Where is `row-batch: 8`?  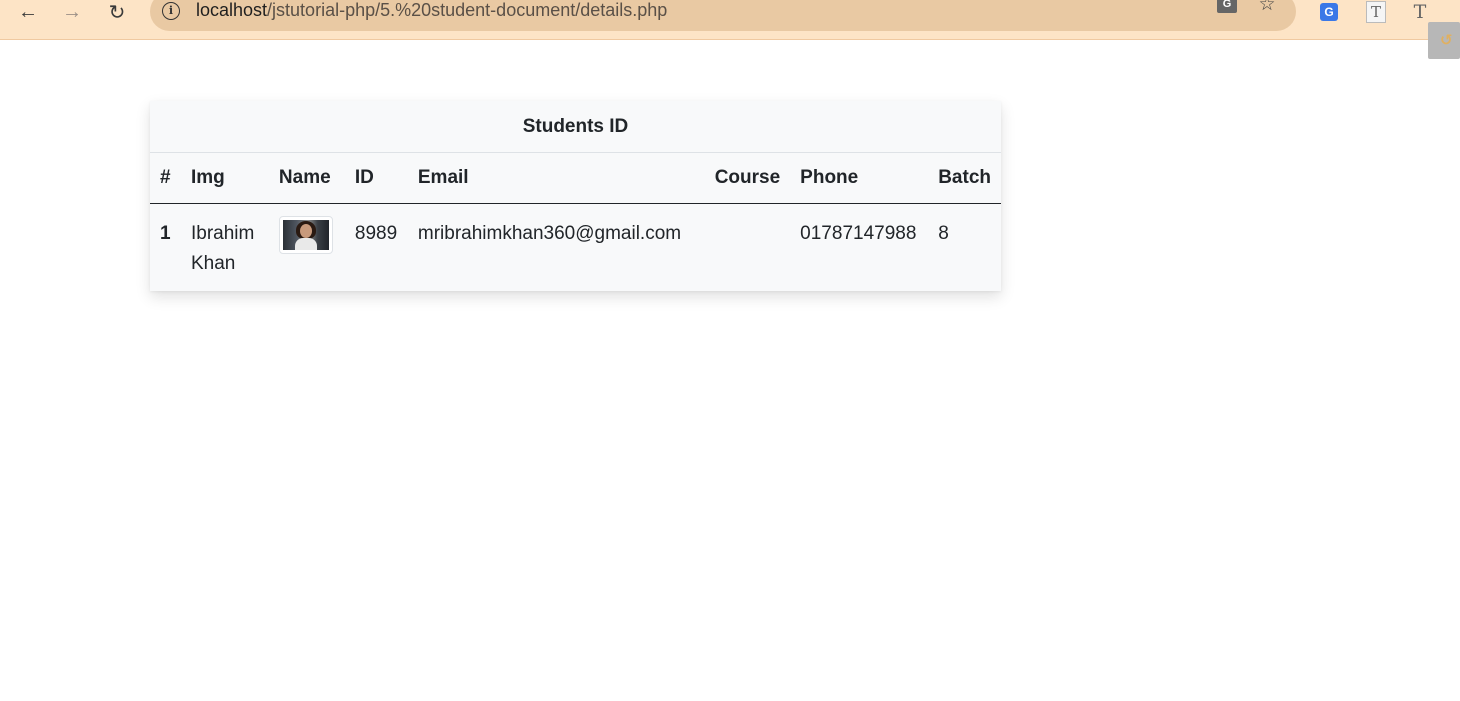 row-batch: 8 is located at coordinates (943, 233).